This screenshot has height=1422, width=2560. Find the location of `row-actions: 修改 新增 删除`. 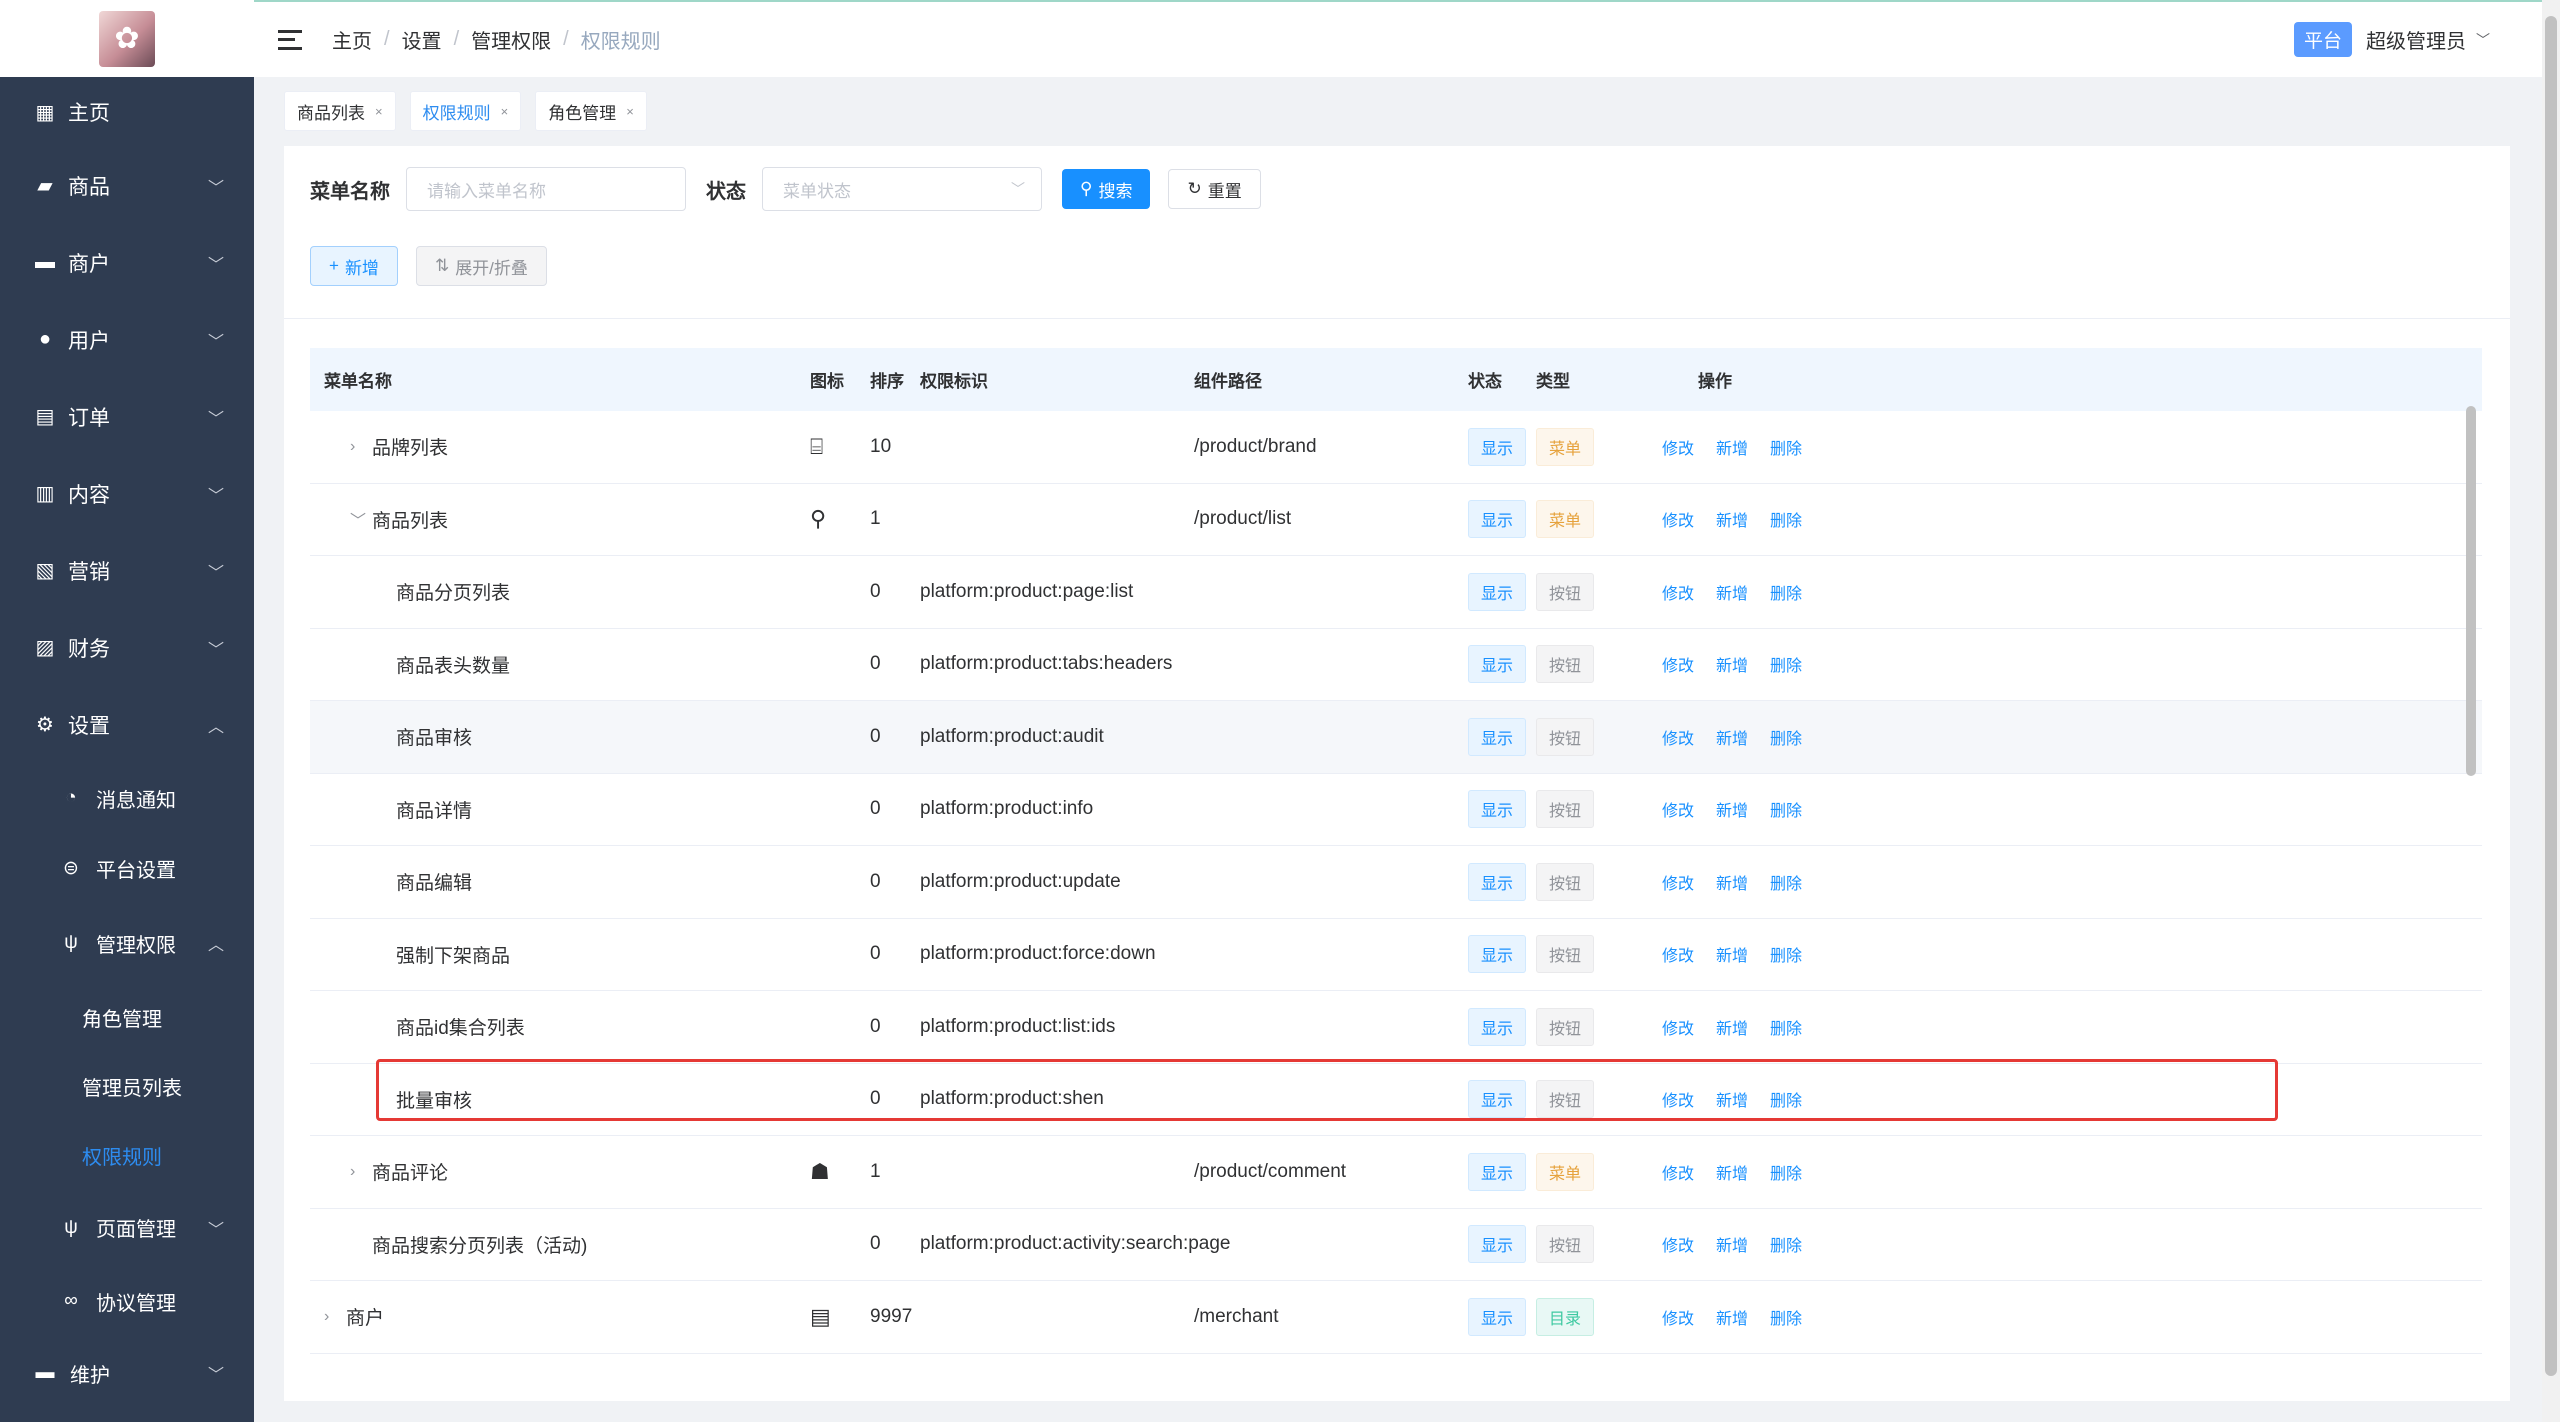

row-actions: 修改 新增 删除 is located at coordinates (1743, 954).